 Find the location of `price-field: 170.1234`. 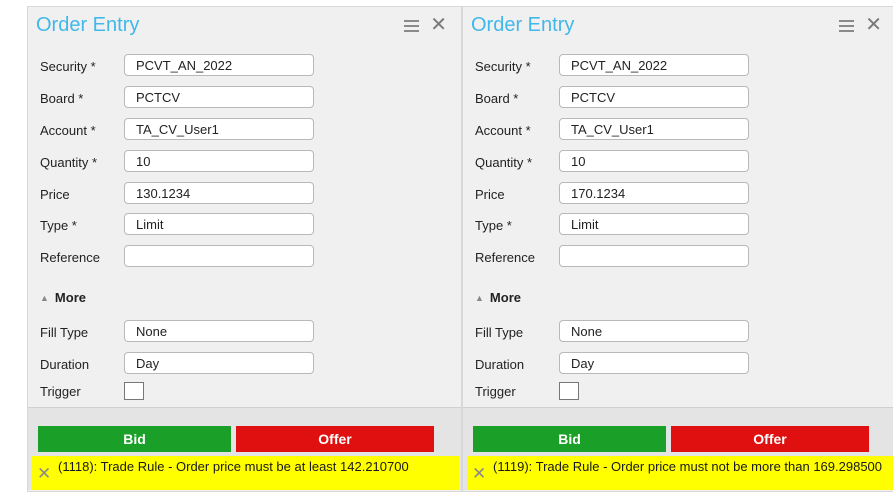

price-field: 170.1234 is located at coordinates (654, 193).